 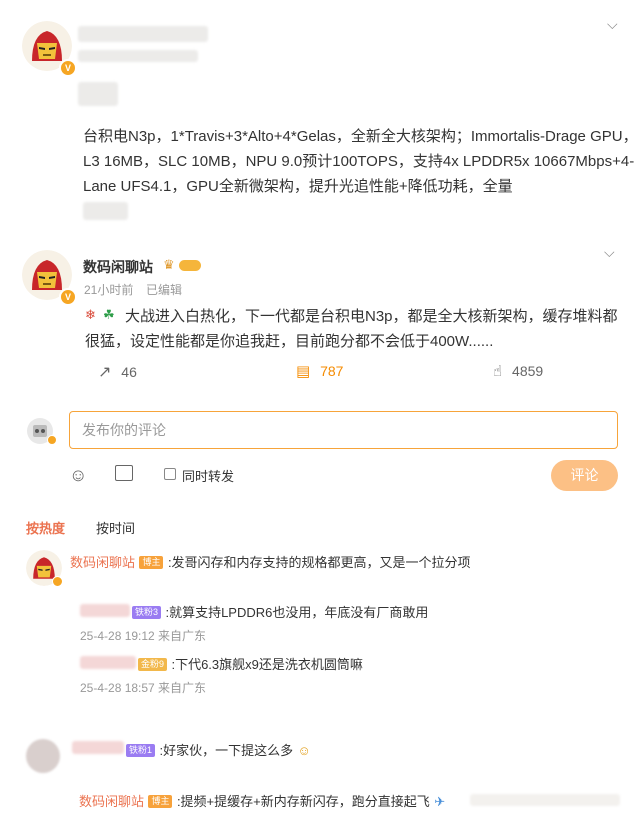 I want to click on comment-input-box, so click(x=343, y=430).